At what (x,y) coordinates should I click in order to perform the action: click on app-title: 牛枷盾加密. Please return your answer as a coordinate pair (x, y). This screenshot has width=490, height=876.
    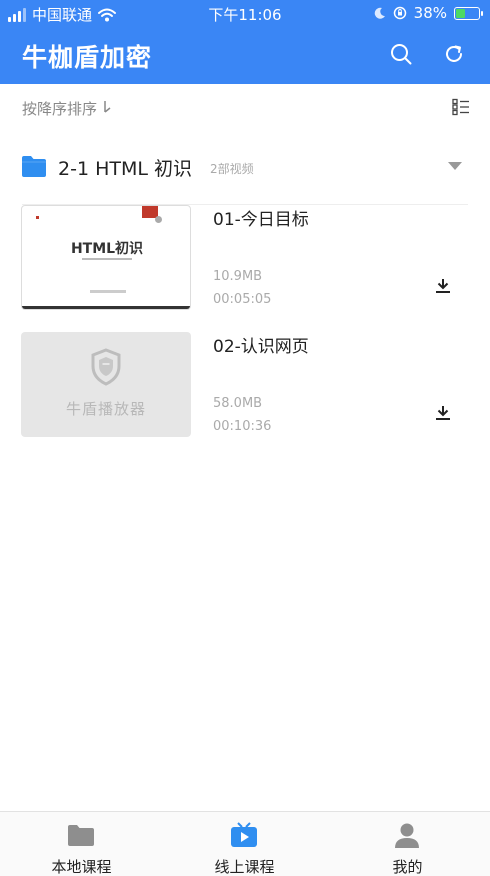
    Looking at the image, I should click on (87, 57).